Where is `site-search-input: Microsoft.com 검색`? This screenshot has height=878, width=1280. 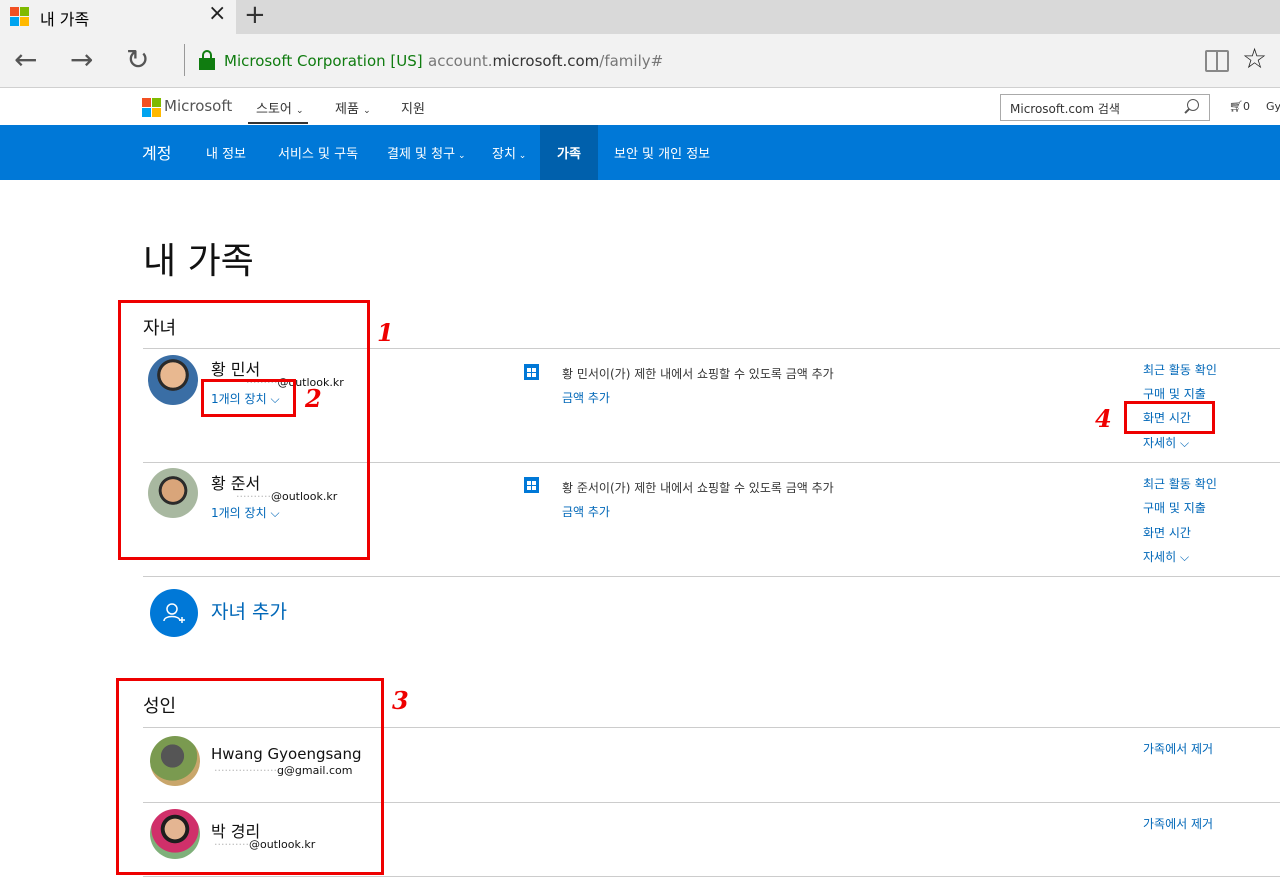
site-search-input: Microsoft.com 검색 is located at coordinates (1105, 107).